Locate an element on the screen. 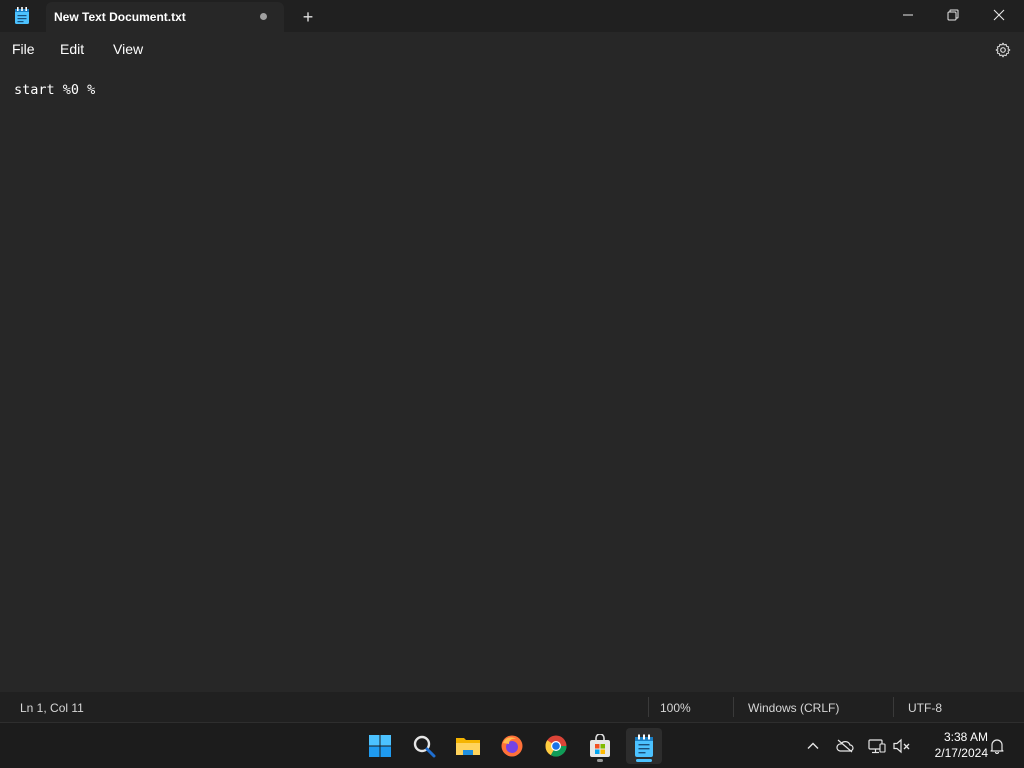 The width and height of the screenshot is (1024, 768). minimize-button is located at coordinates (908, 15).